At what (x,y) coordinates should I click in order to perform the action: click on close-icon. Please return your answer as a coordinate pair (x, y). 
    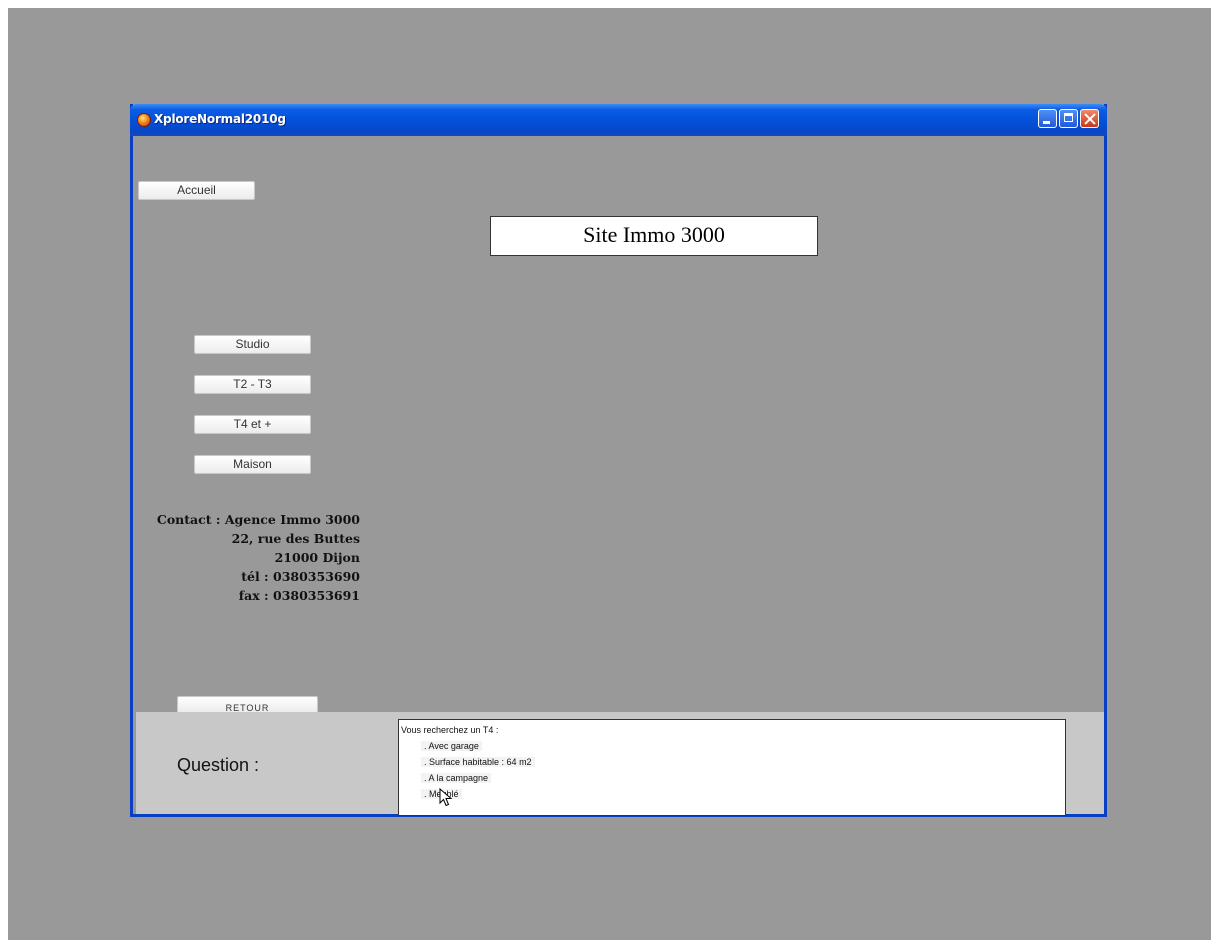
    Looking at the image, I should click on (1089, 118).